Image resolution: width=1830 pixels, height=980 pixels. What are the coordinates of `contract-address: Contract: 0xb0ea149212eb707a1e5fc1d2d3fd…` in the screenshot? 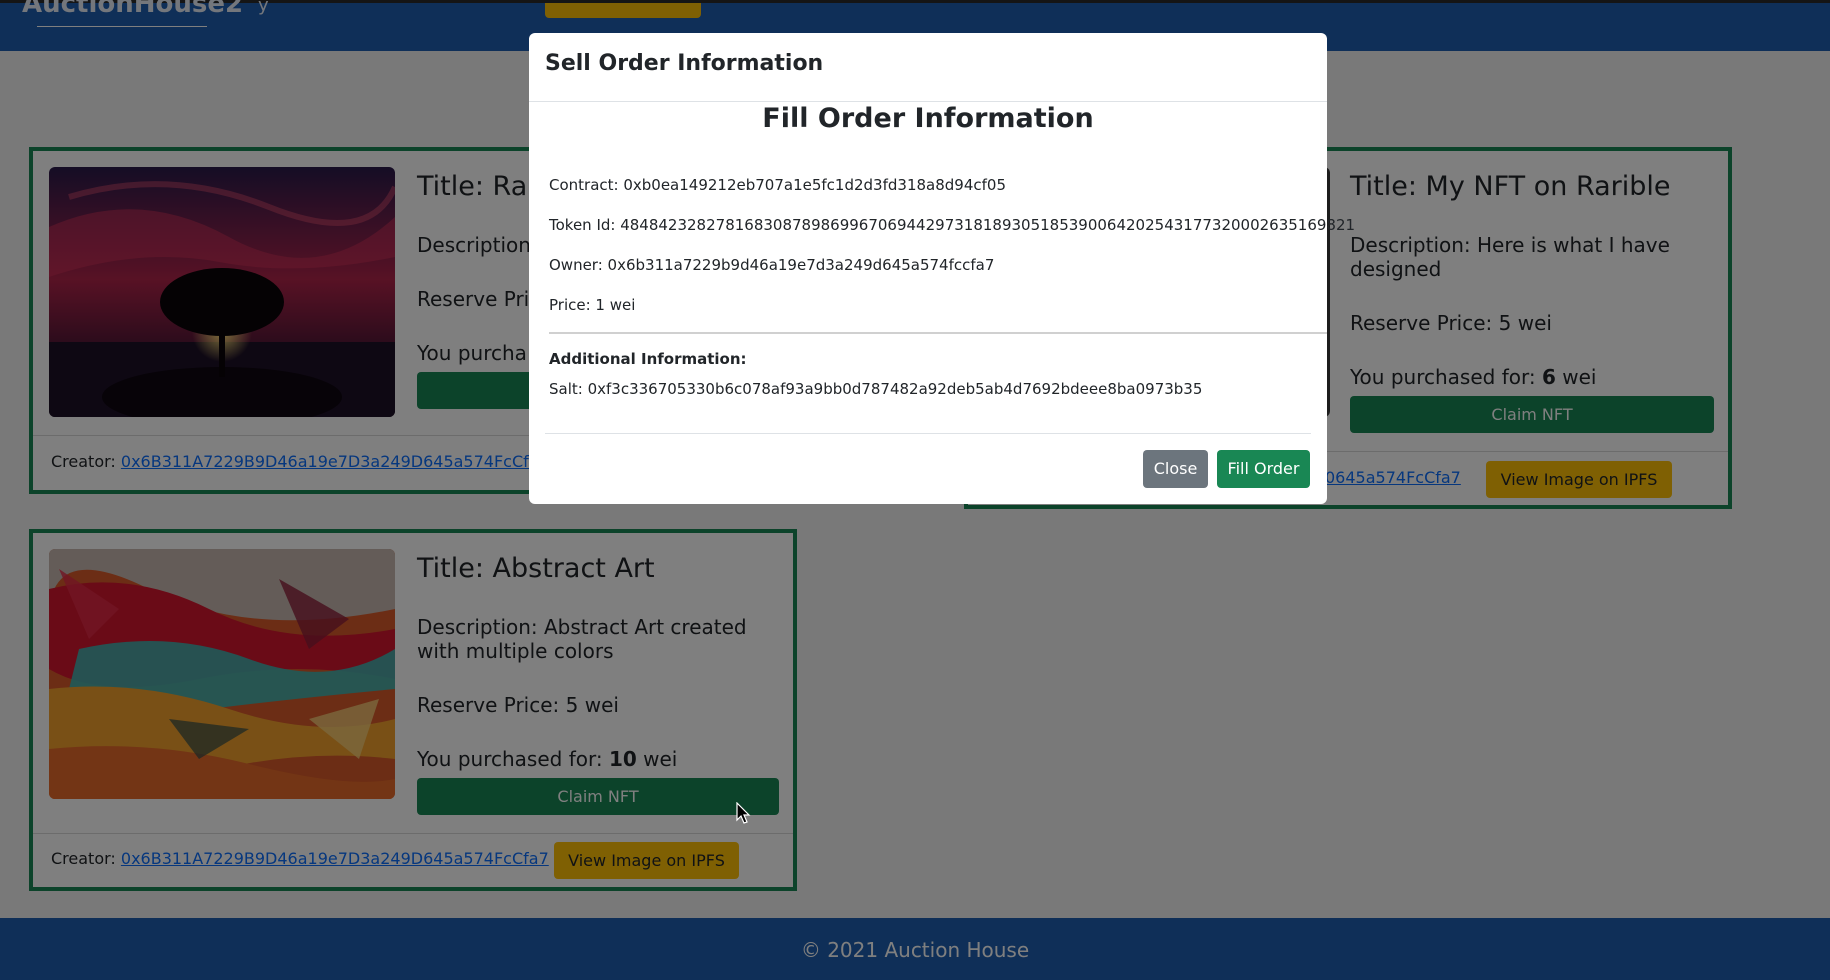 It's located at (777, 185).